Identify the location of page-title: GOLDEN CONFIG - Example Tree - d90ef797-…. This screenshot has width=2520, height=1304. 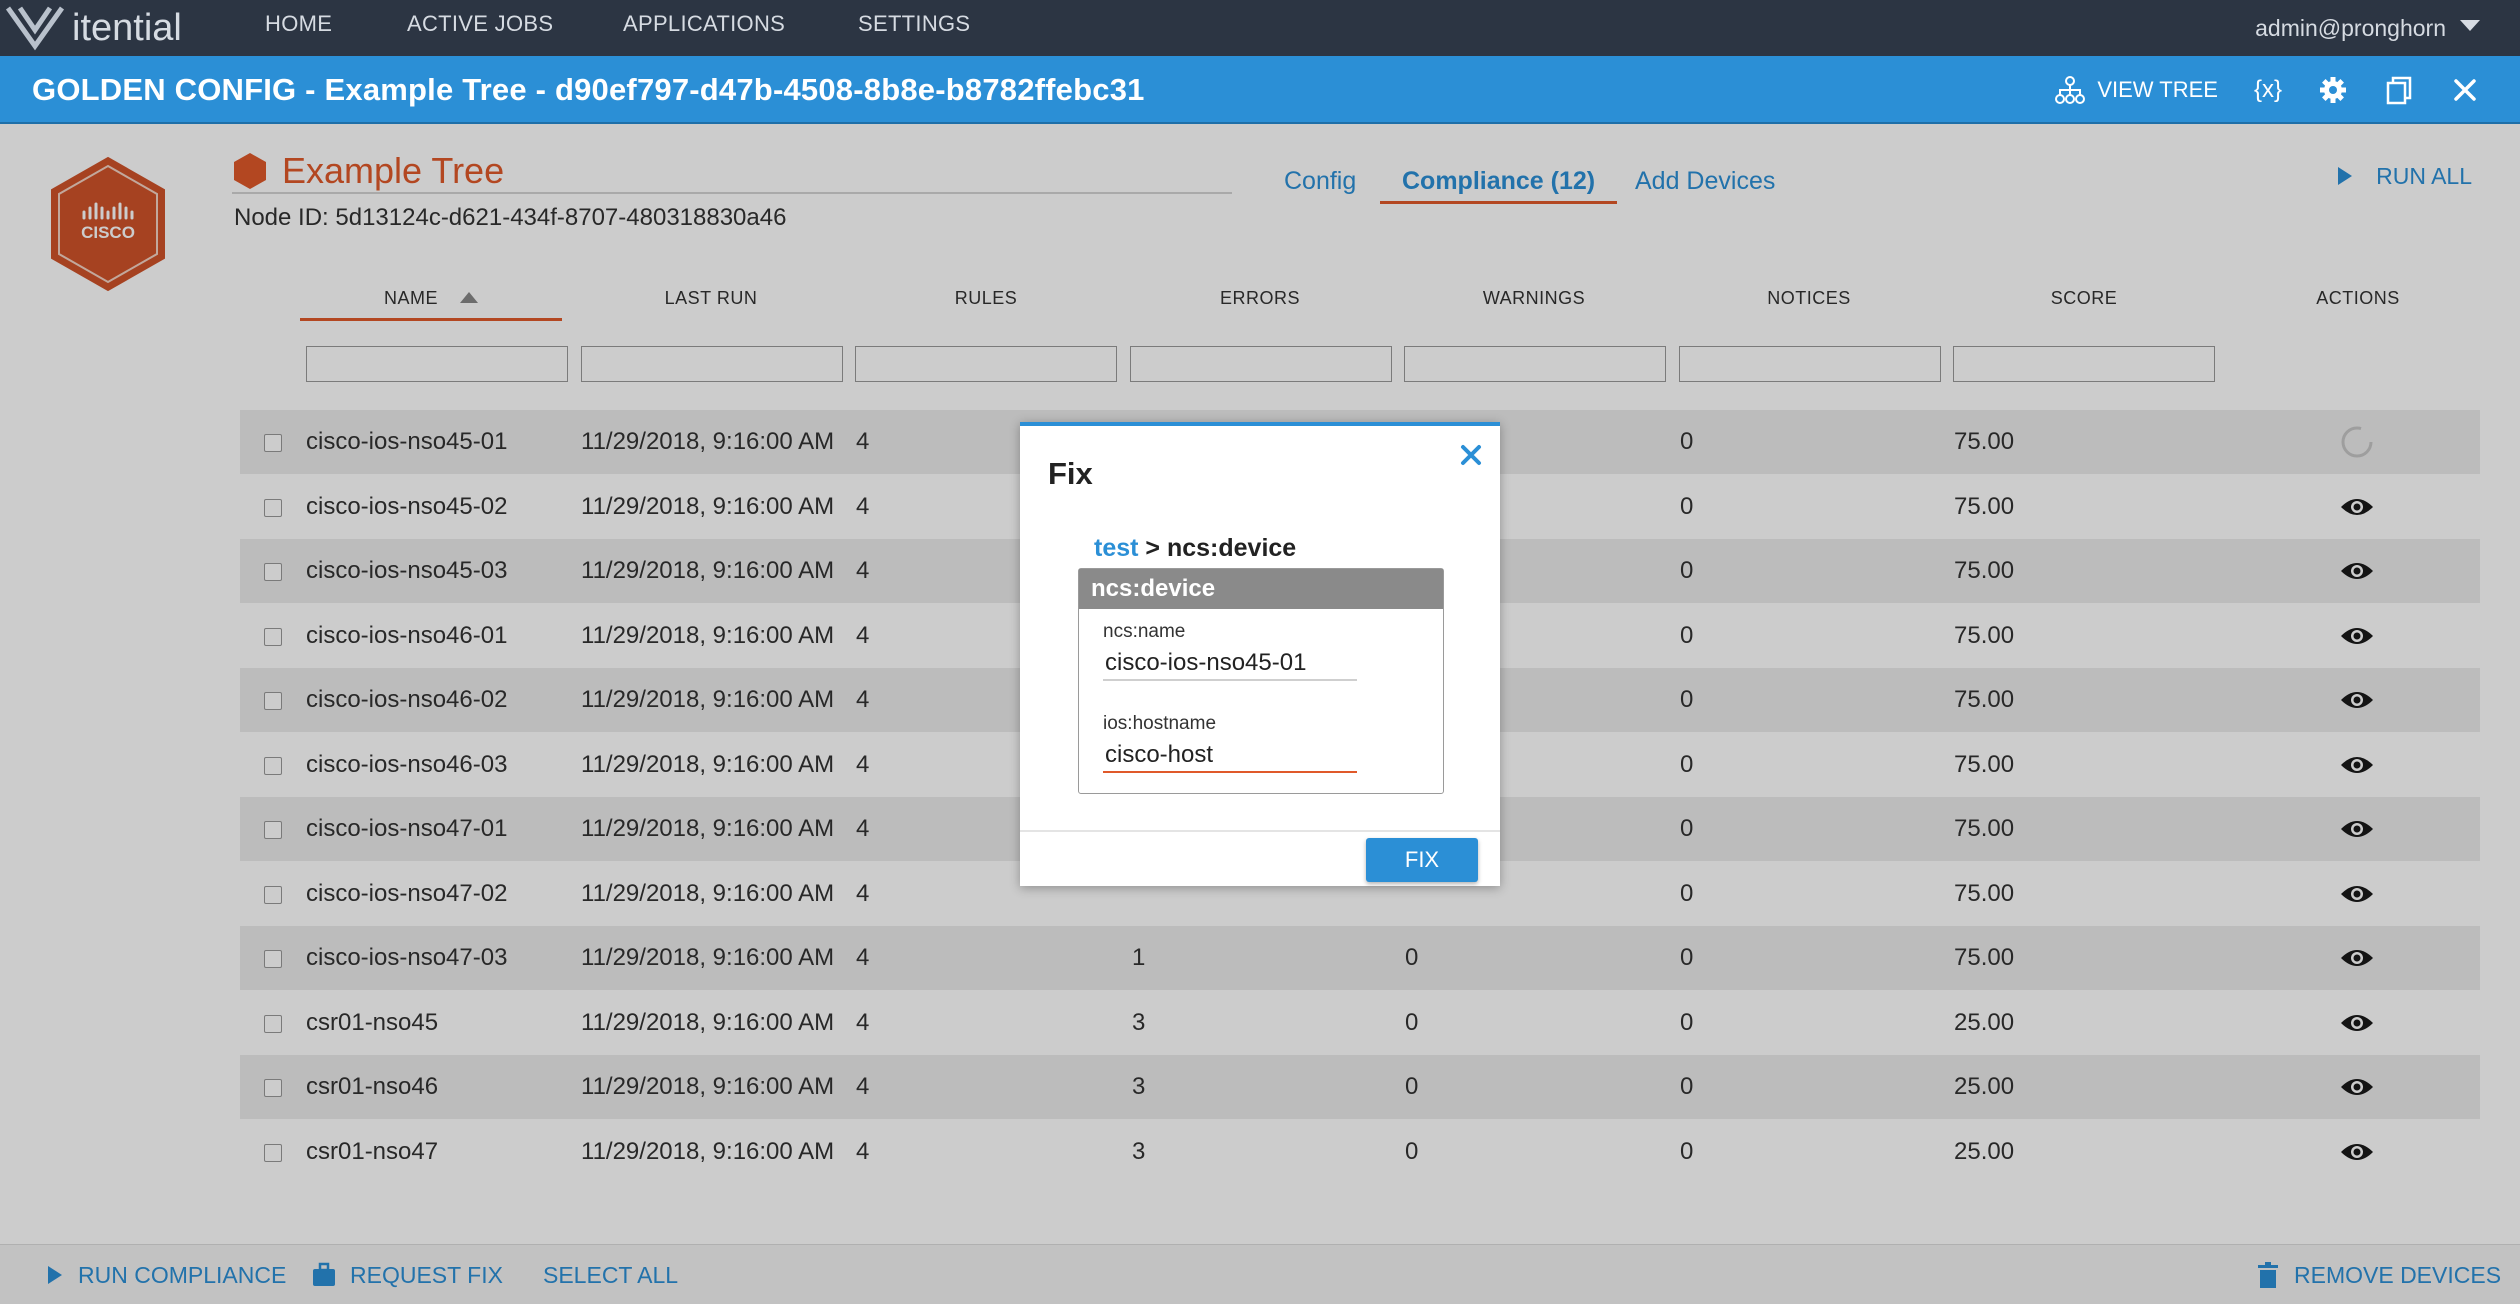
(588, 89).